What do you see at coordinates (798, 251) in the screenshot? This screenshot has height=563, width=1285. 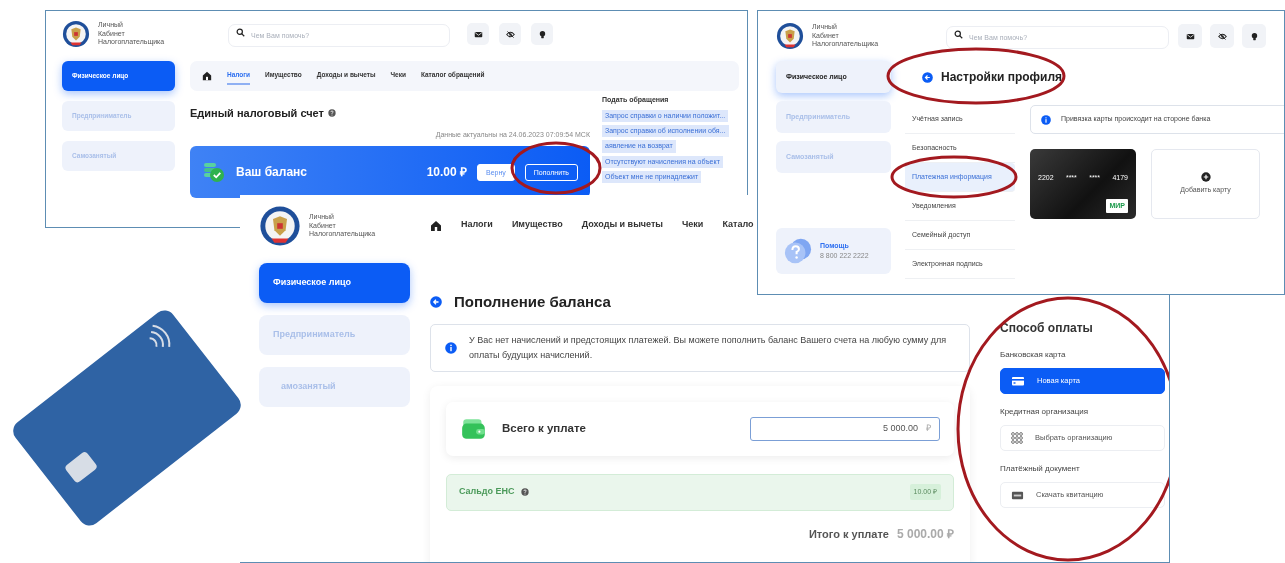 I see `question-icon` at bounding box center [798, 251].